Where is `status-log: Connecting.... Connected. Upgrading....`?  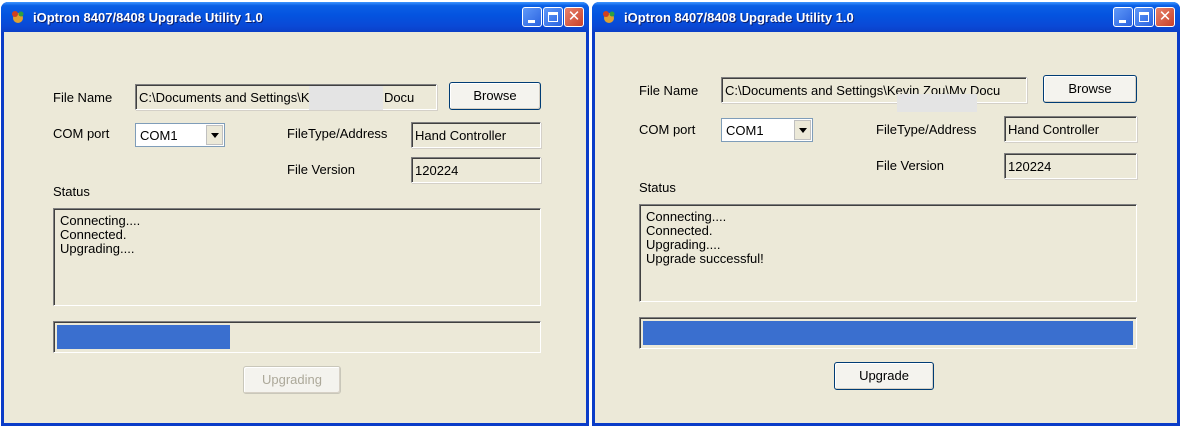 status-log: Connecting.... Connected. Upgrading.... is located at coordinates (297, 257).